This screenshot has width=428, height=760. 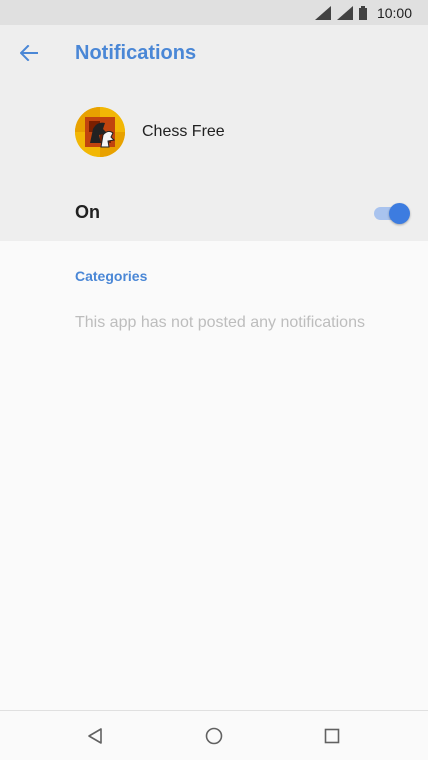 What do you see at coordinates (214, 53) in the screenshot?
I see `toolbar: Notifications` at bounding box center [214, 53].